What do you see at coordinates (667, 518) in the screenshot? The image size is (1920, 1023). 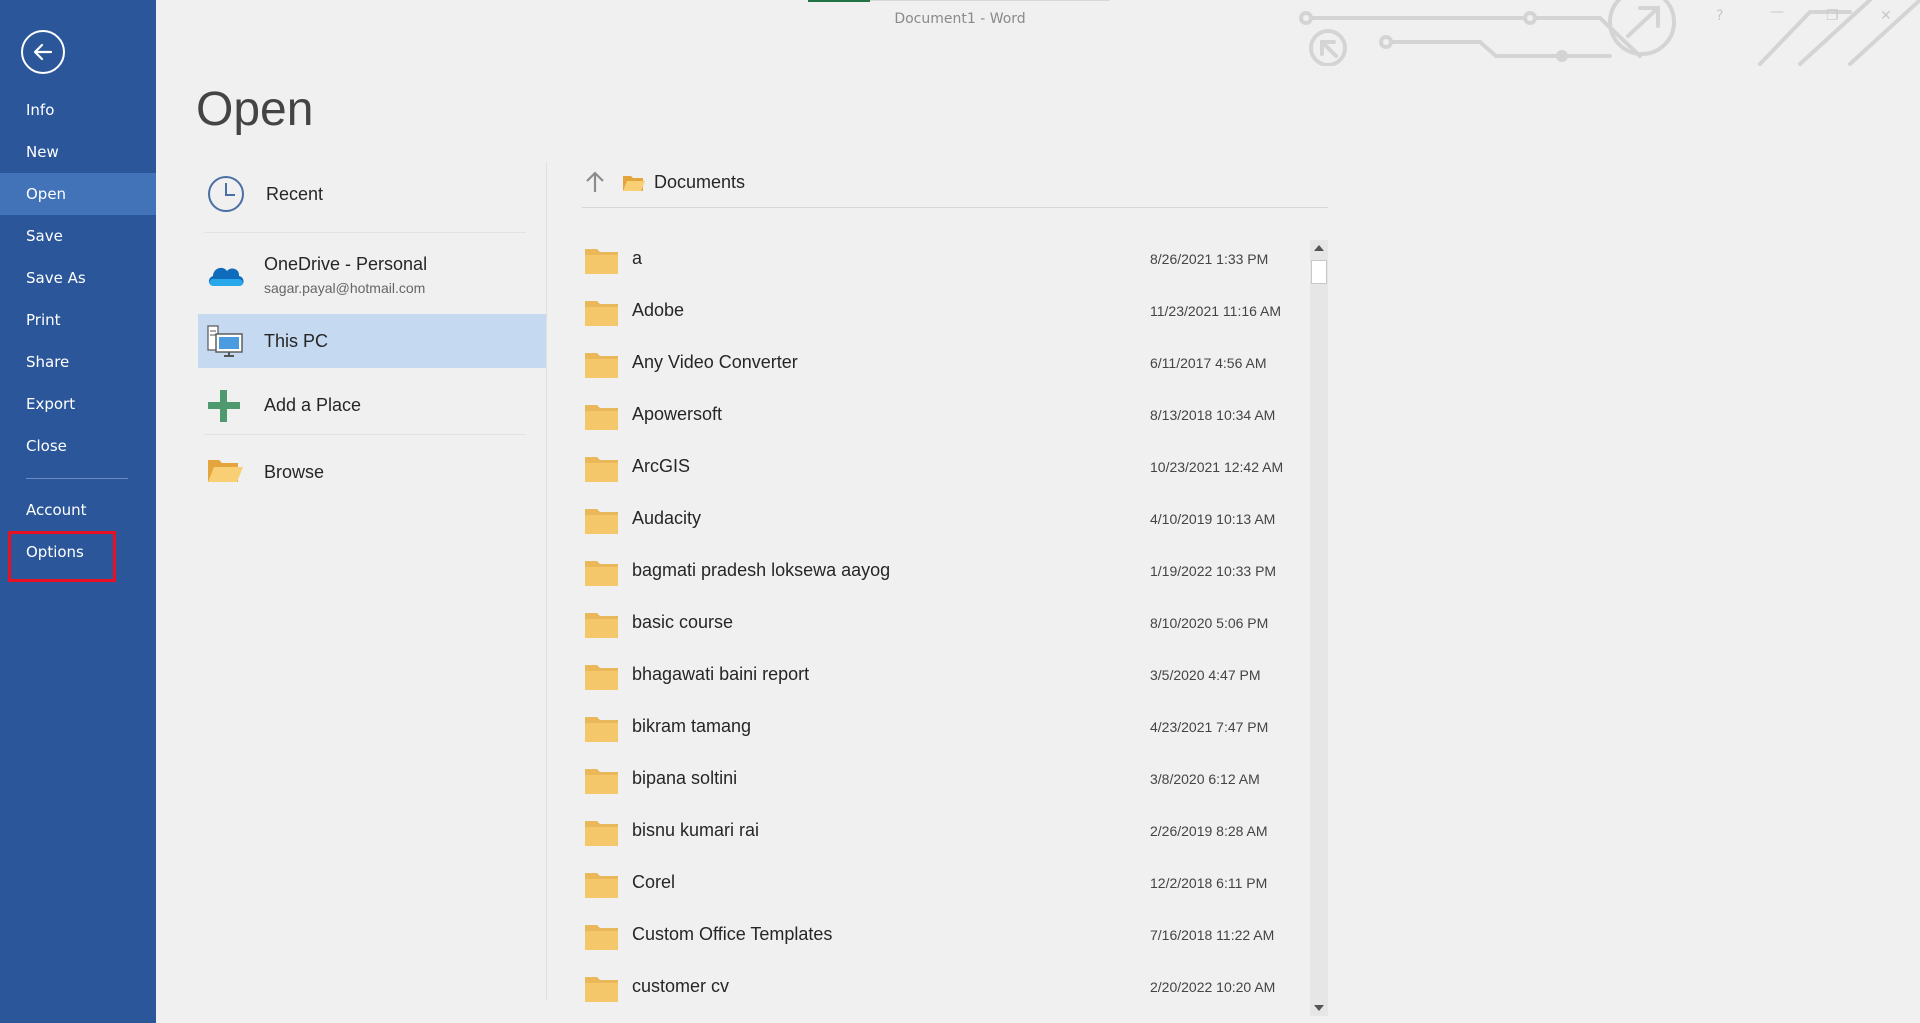 I see `file-name: Audacity` at bounding box center [667, 518].